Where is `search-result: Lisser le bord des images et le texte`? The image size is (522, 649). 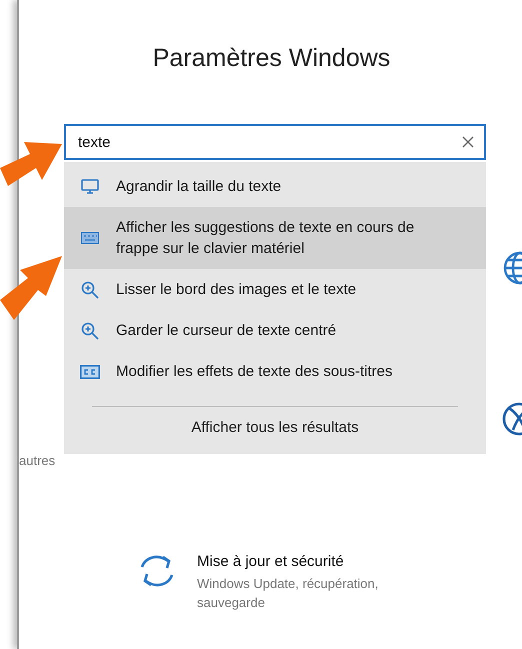 search-result: Lisser le bord des images et le texte is located at coordinates (275, 289).